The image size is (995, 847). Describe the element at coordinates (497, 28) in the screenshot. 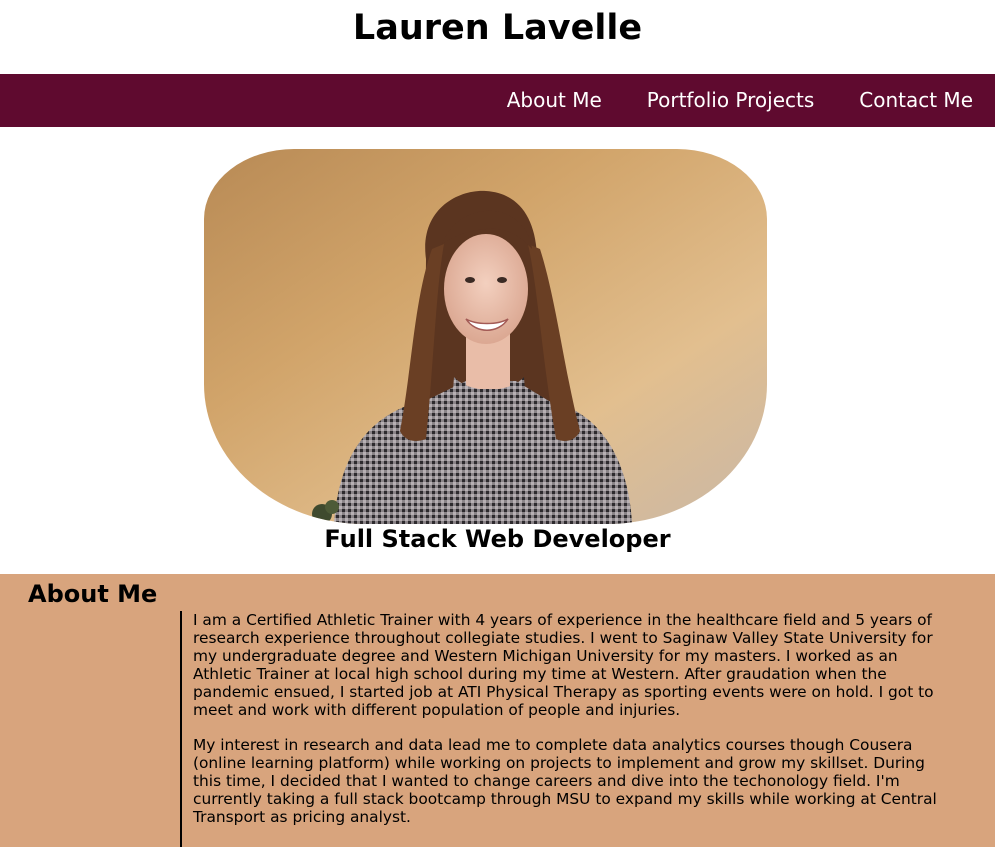

I see `site-title: Lauren Lavelle` at that location.